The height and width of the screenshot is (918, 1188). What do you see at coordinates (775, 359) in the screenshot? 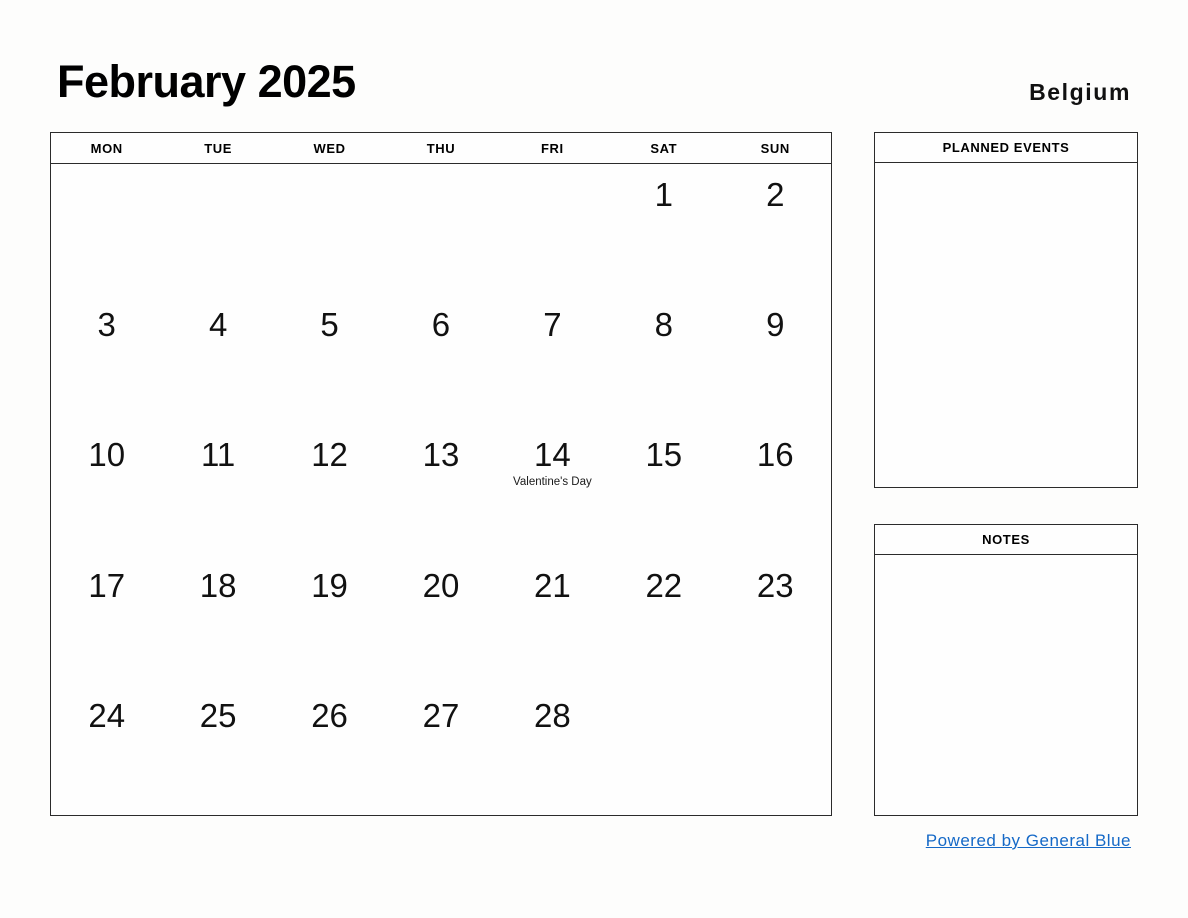
I see `calendar-day-cell: 9` at bounding box center [775, 359].